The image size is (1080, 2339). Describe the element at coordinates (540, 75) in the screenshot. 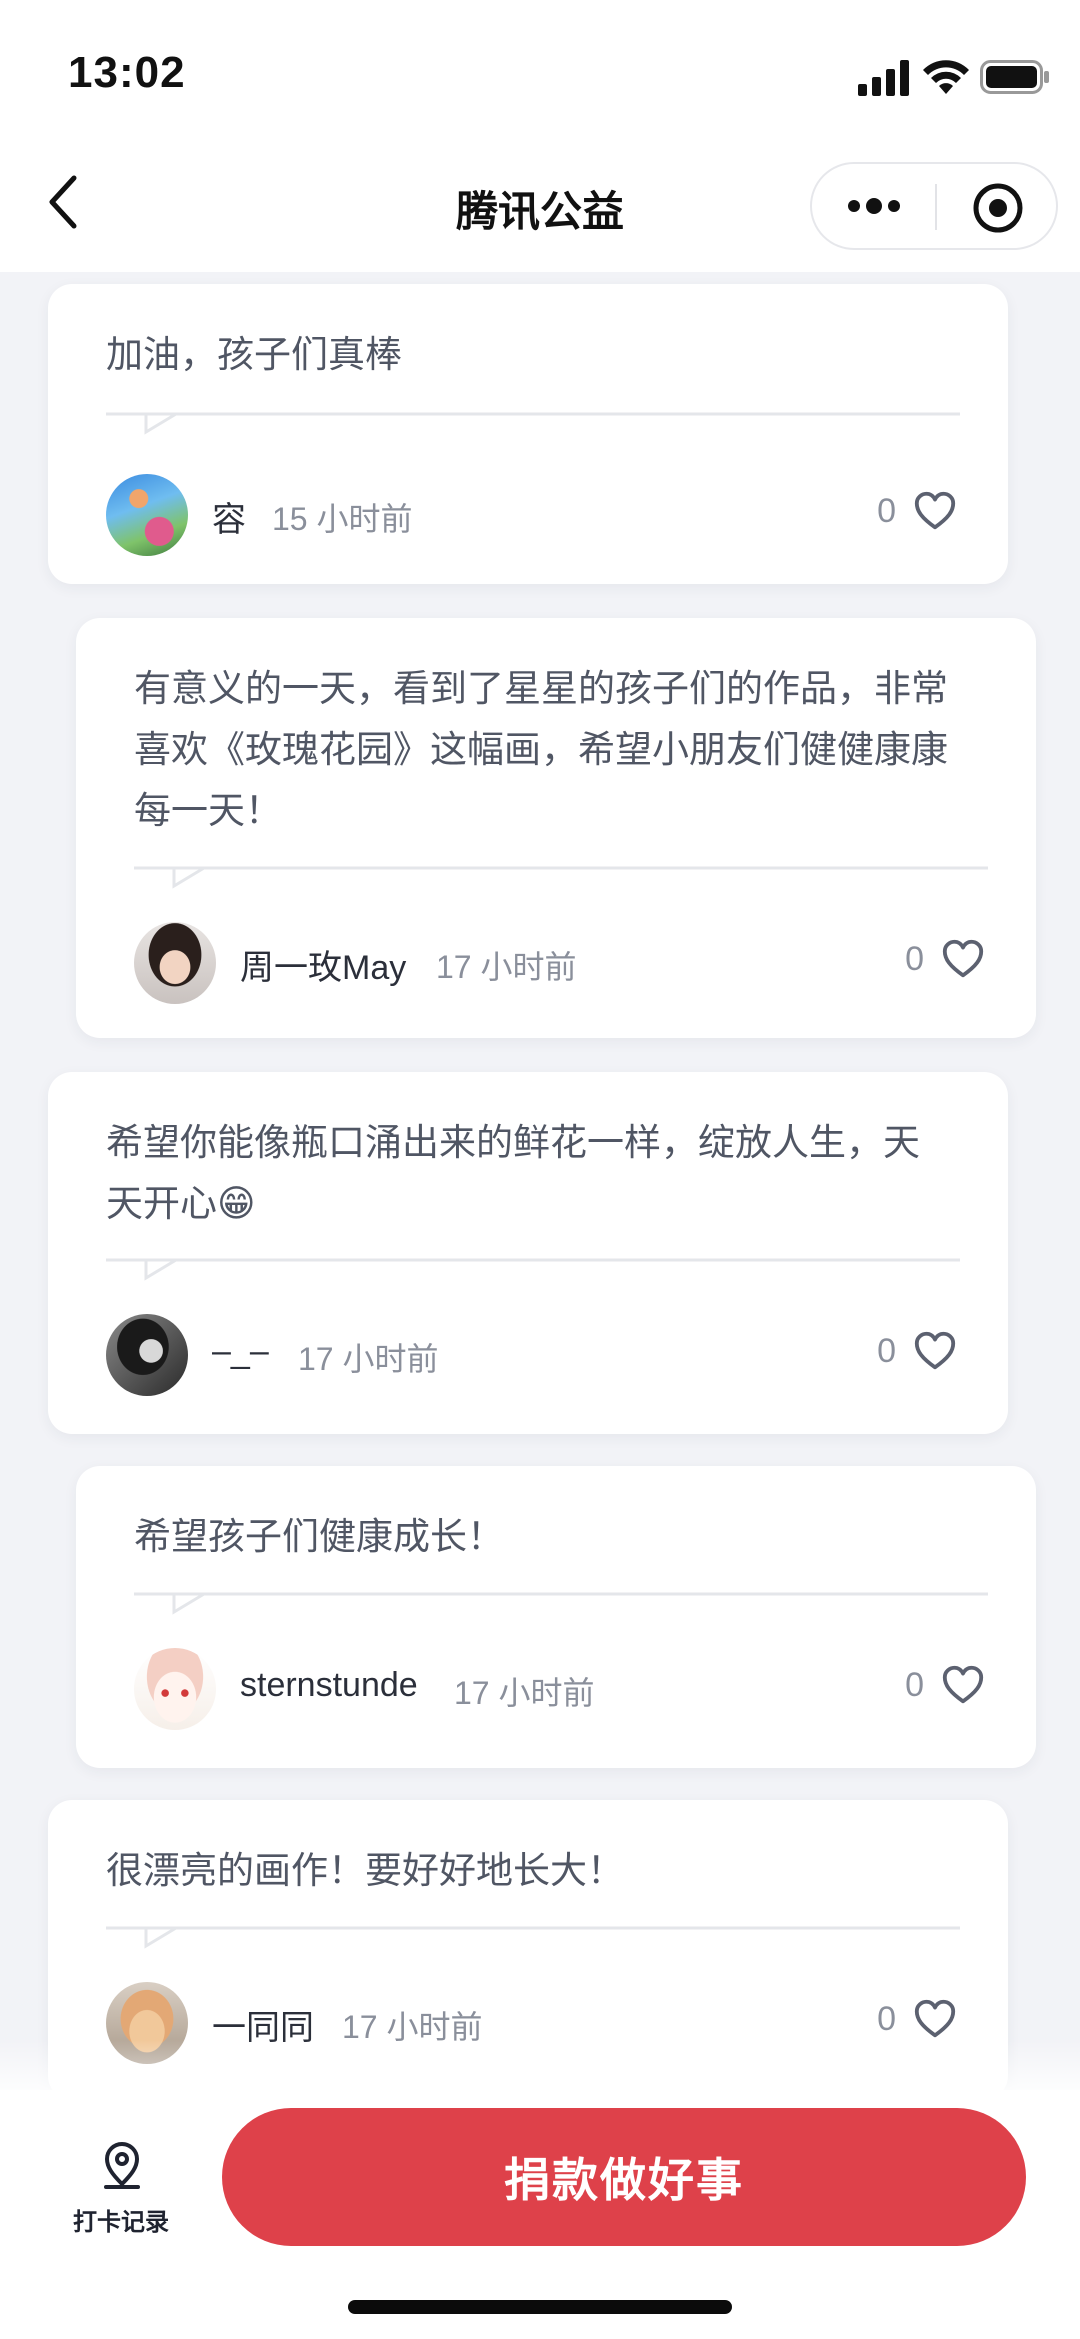

I see `status-bar: 13:02` at that location.